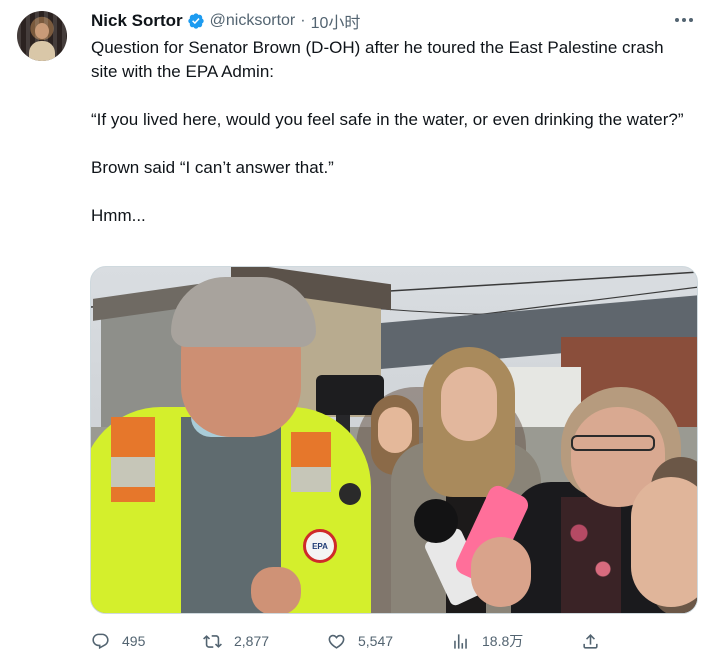 The width and height of the screenshot is (718, 662). Describe the element at coordinates (436, 521) in the screenshot. I see `microphone` at that location.